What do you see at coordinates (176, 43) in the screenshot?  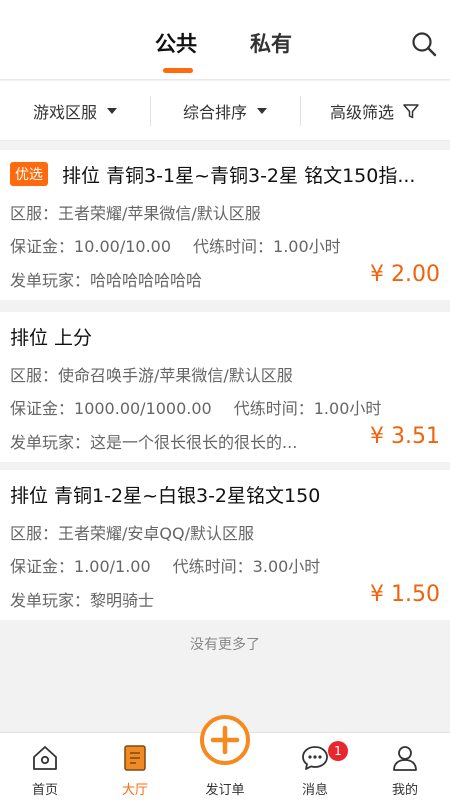 I see `tab-public: 公共` at bounding box center [176, 43].